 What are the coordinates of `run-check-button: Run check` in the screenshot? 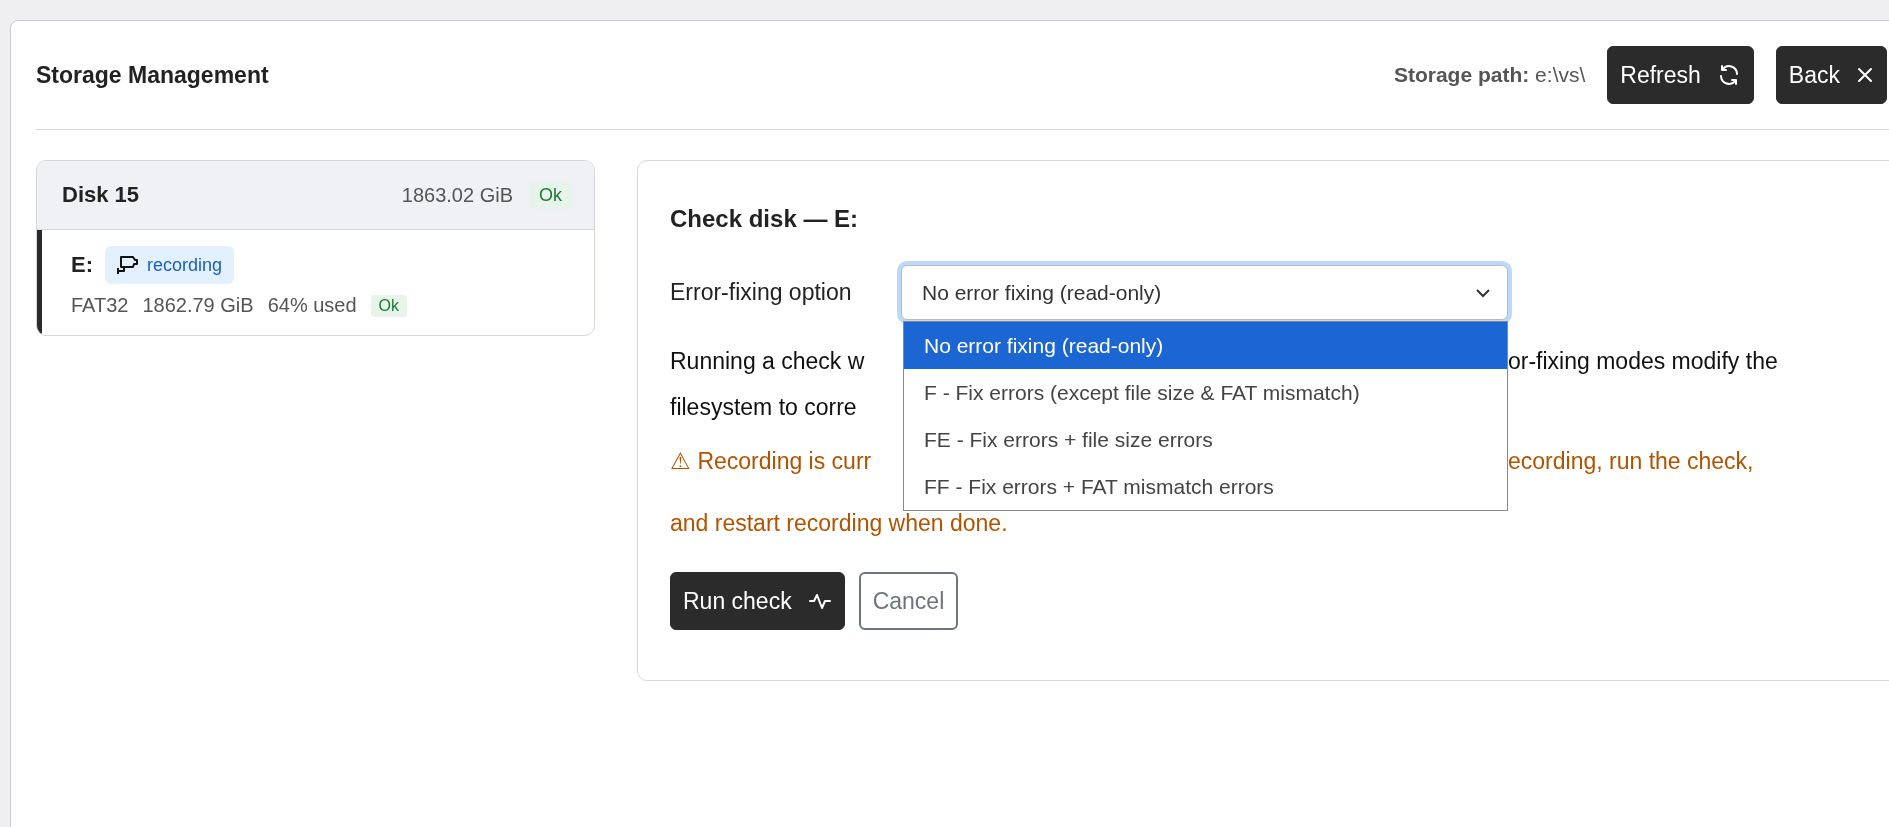 It's located at (757, 601).